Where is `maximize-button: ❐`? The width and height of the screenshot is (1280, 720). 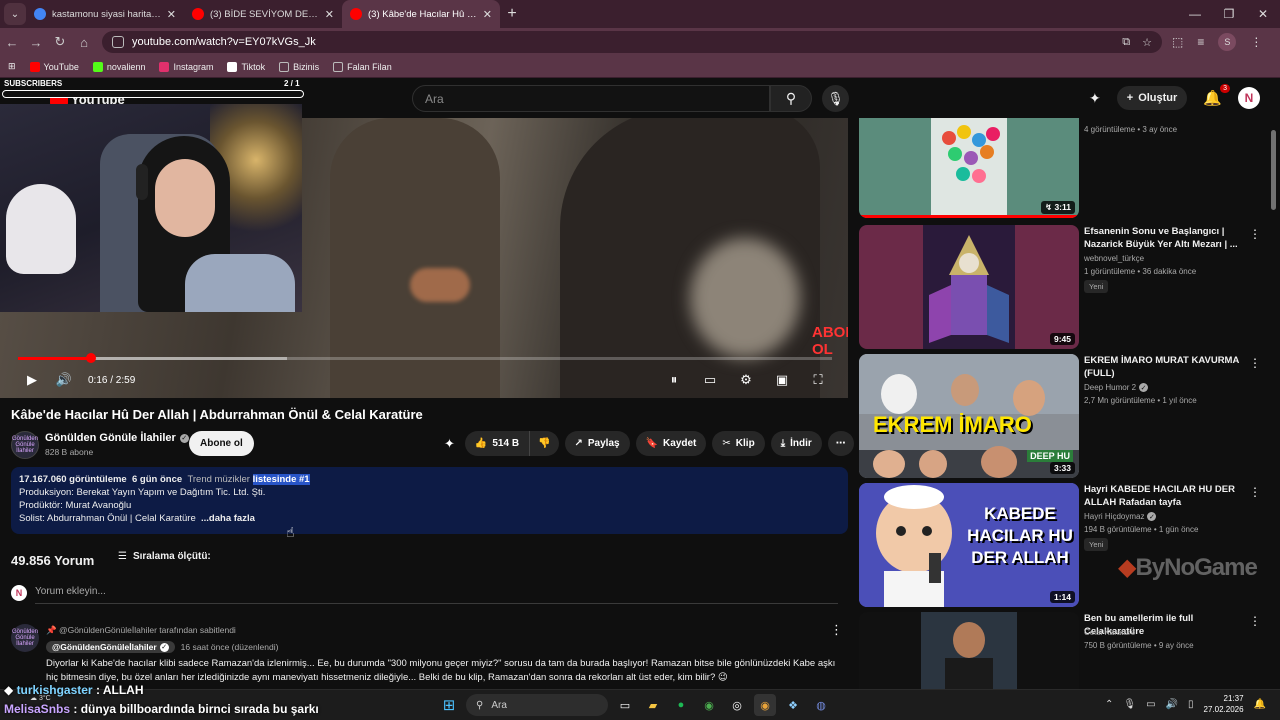 maximize-button: ❐ is located at coordinates (1229, 14).